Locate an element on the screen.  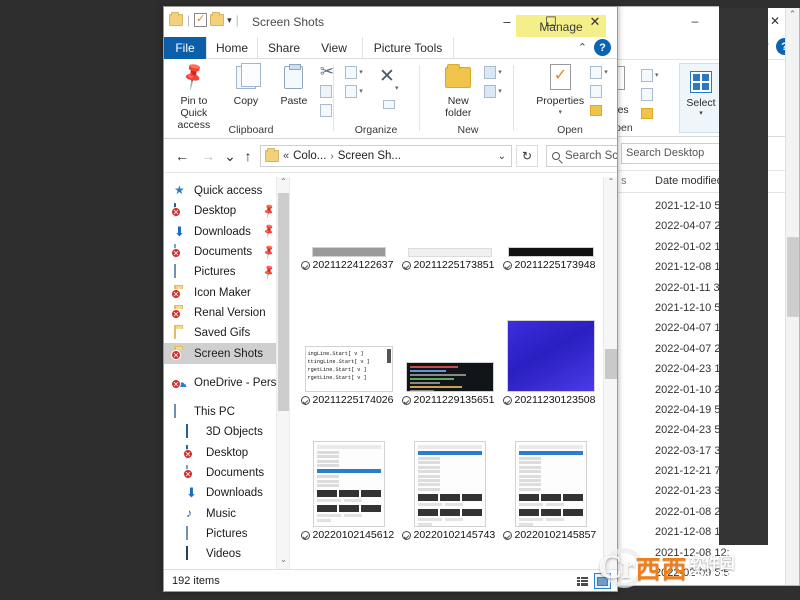
tab-file: File is located at coordinates (185, 48).